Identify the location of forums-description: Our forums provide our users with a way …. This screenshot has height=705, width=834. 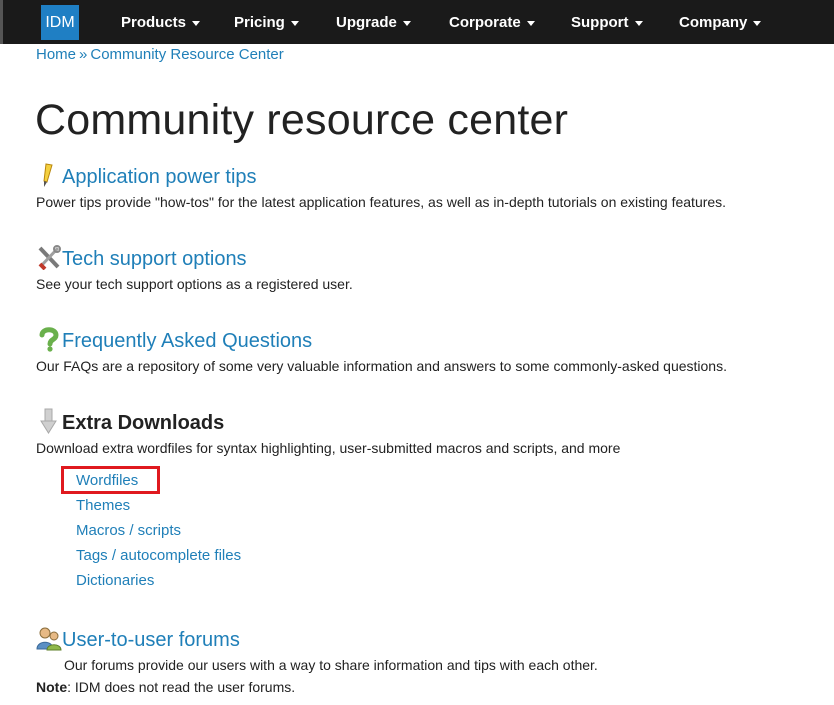
(331, 665).